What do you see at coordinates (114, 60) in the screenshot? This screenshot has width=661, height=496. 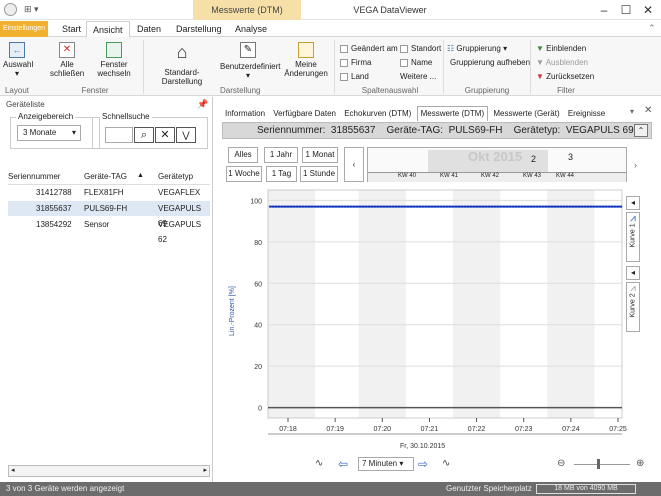 I see `fenster-wechseln-button: Fenster wechseln` at bounding box center [114, 60].